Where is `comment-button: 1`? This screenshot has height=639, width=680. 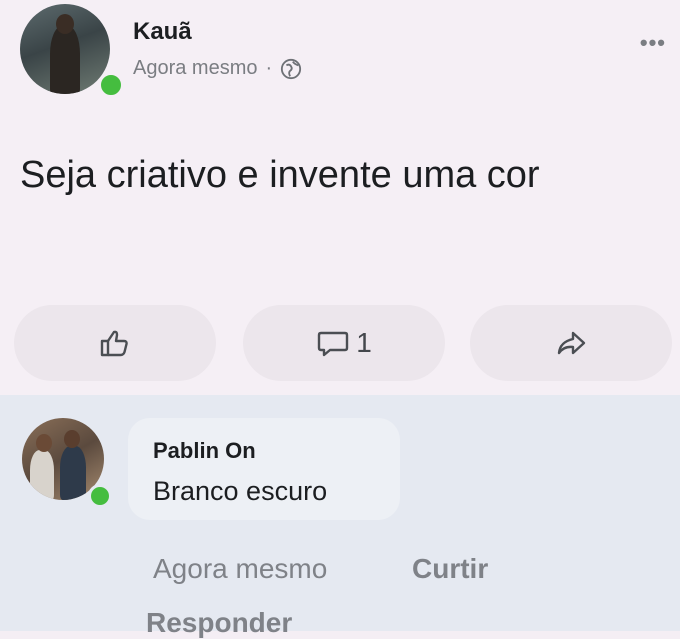 comment-button: 1 is located at coordinates (344, 343).